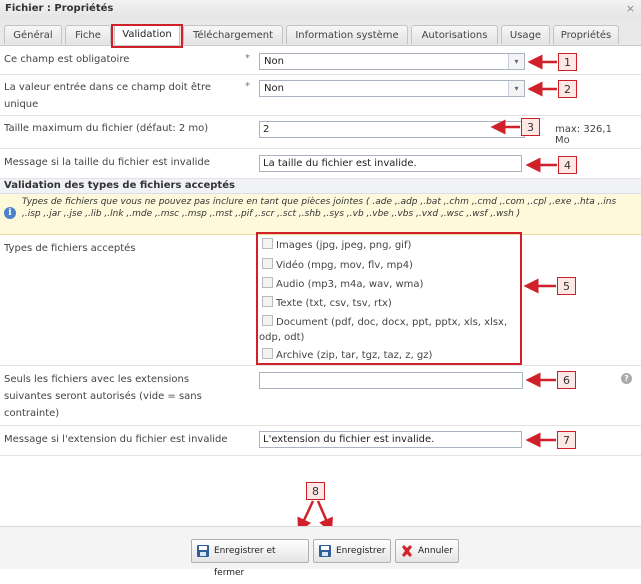 The height and width of the screenshot is (584, 641). I want to click on save-close-button: Enregistrer et fermer, so click(250, 558).